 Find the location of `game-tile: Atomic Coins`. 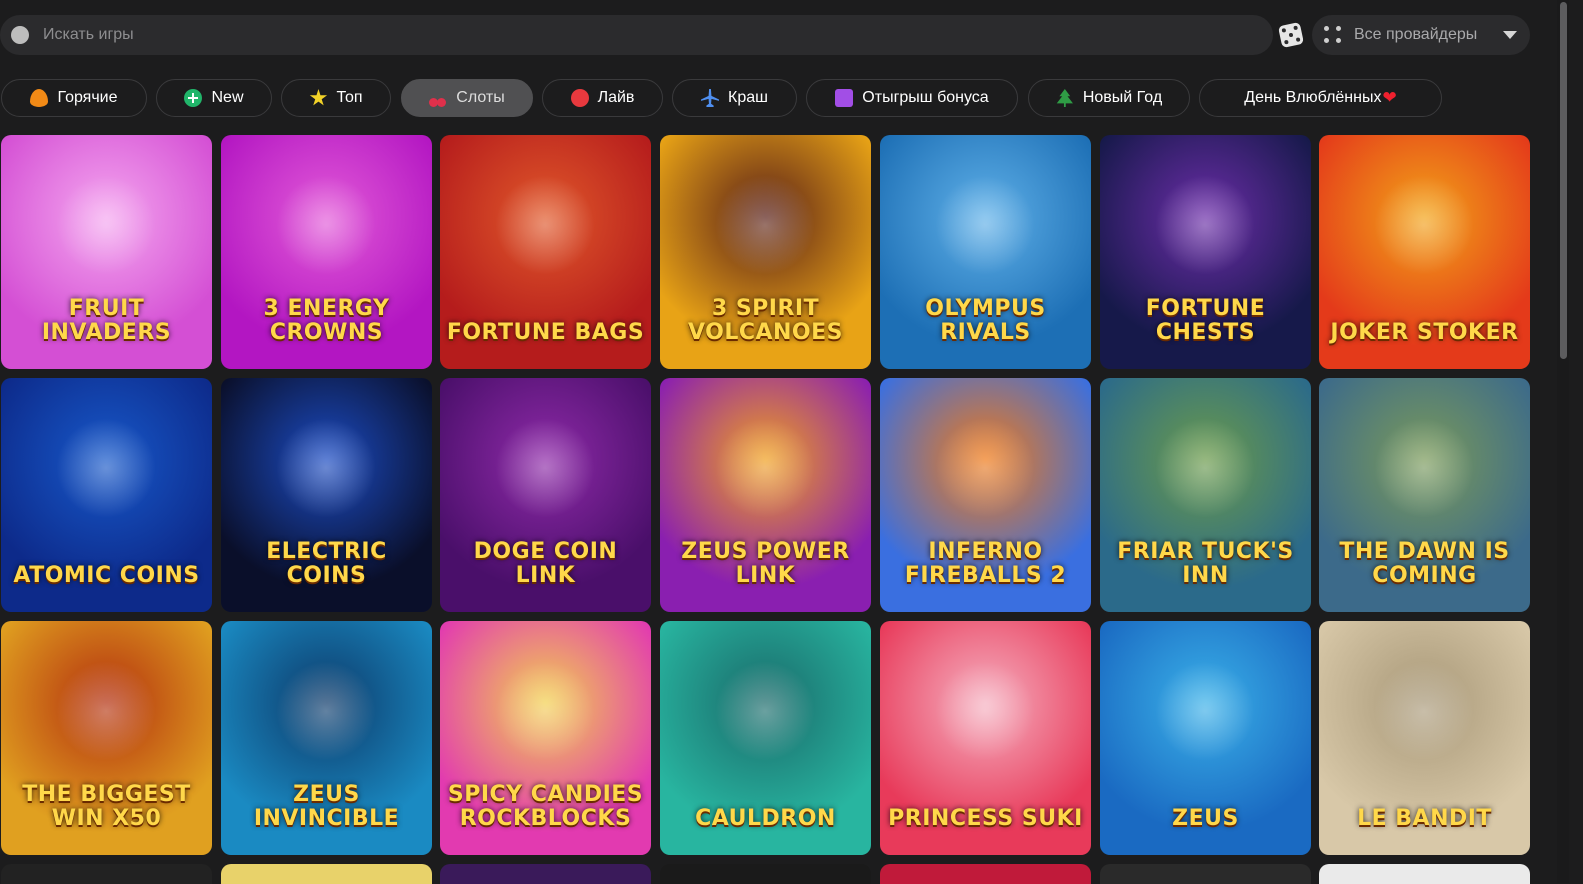

game-tile: Atomic Coins is located at coordinates (106, 495).